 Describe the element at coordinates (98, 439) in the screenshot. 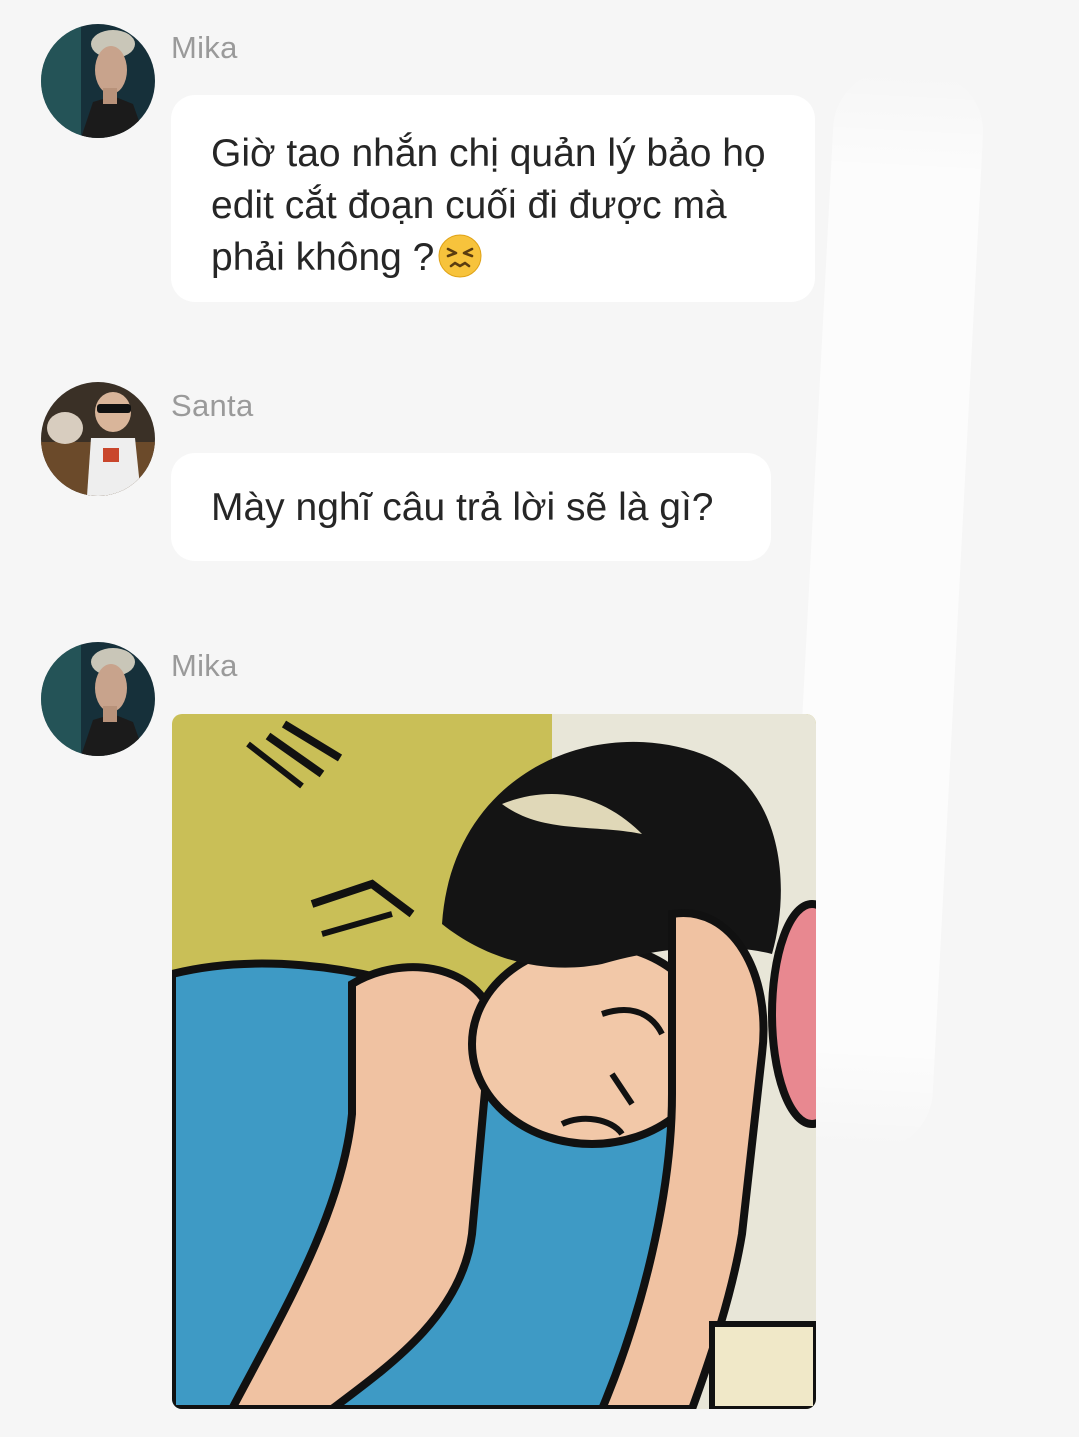

I see `avatar-santa` at that location.